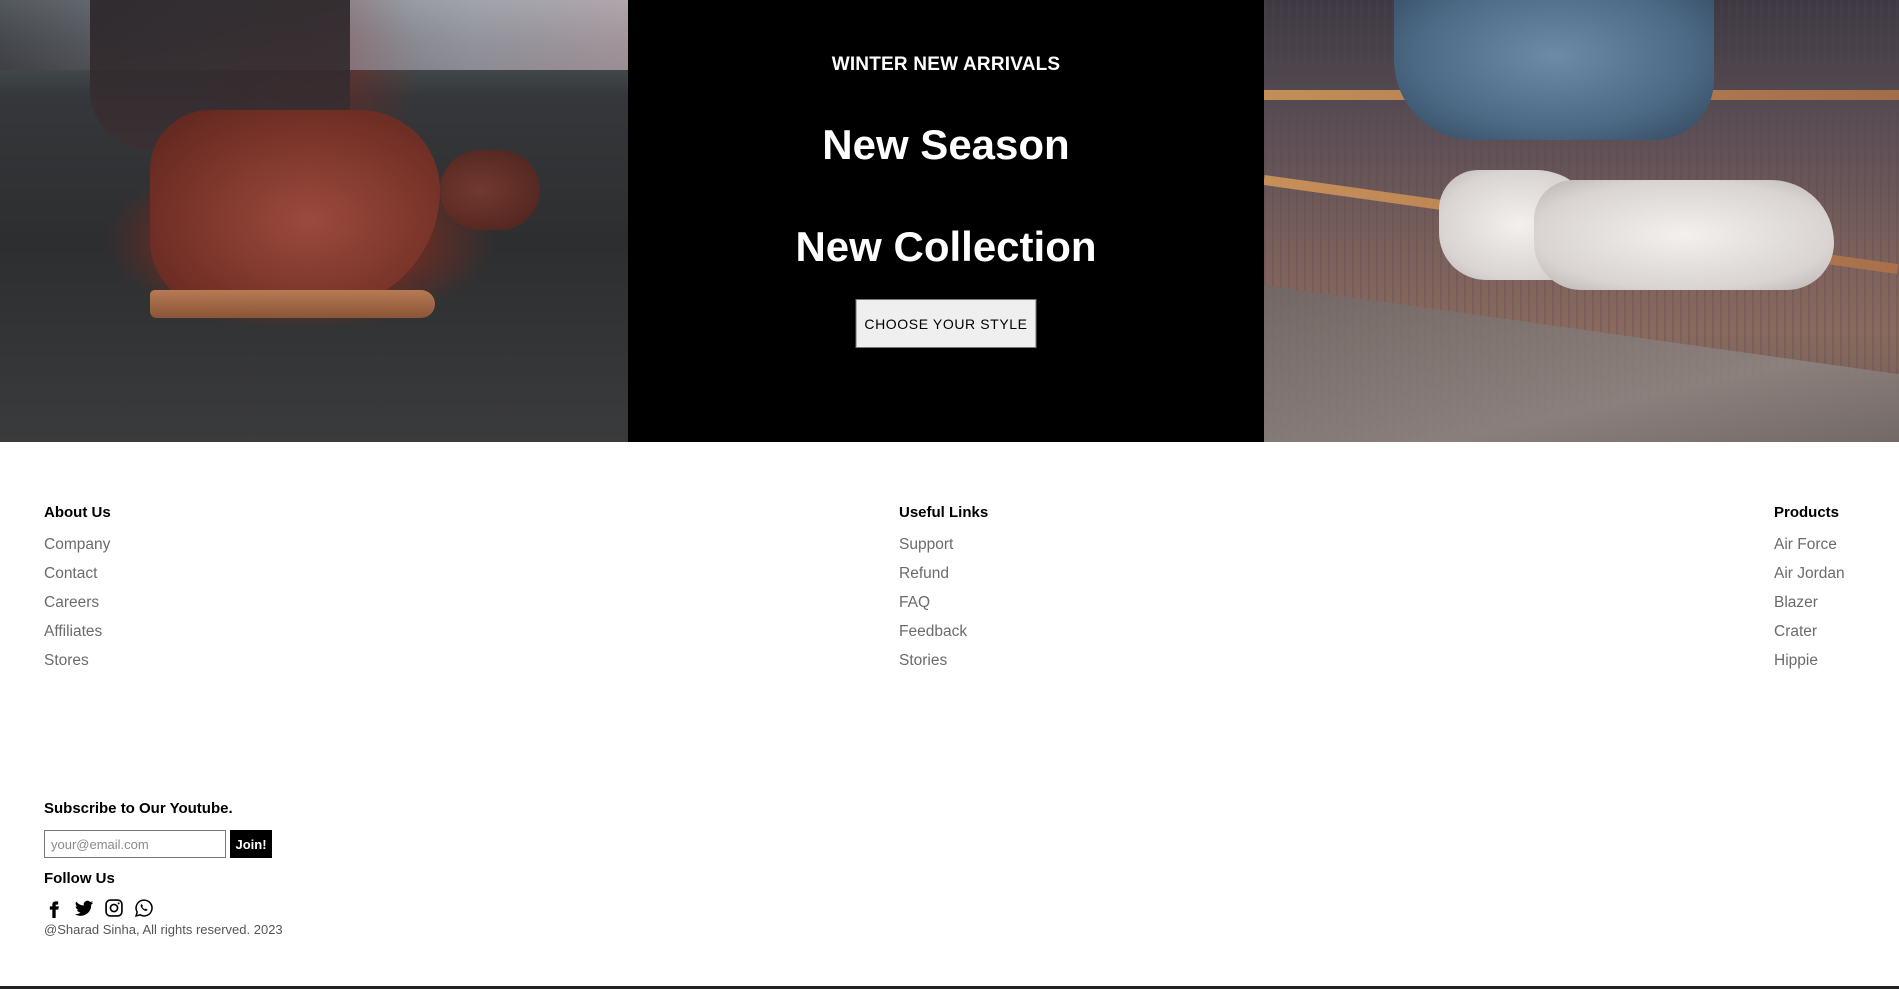 This screenshot has width=1899, height=989. I want to click on subscribe-form: Join!, so click(158, 844).